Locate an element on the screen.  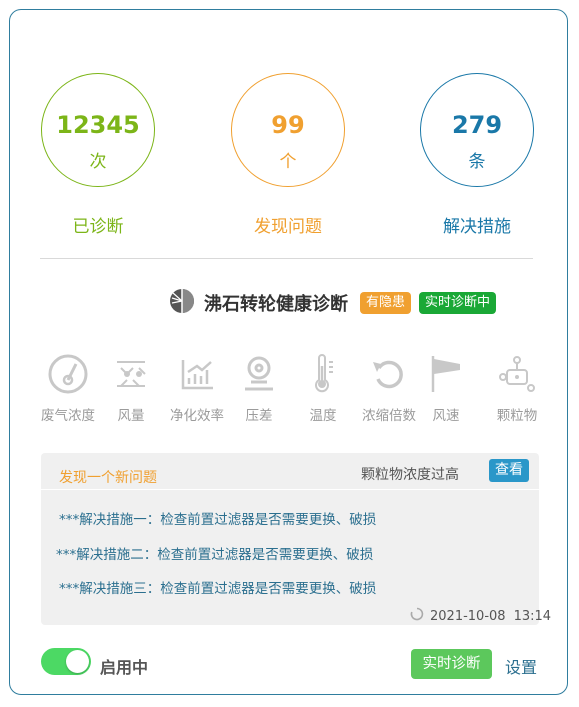
diagnosis-title: 沸石转轮健康诊断 is located at coordinates (276, 304).